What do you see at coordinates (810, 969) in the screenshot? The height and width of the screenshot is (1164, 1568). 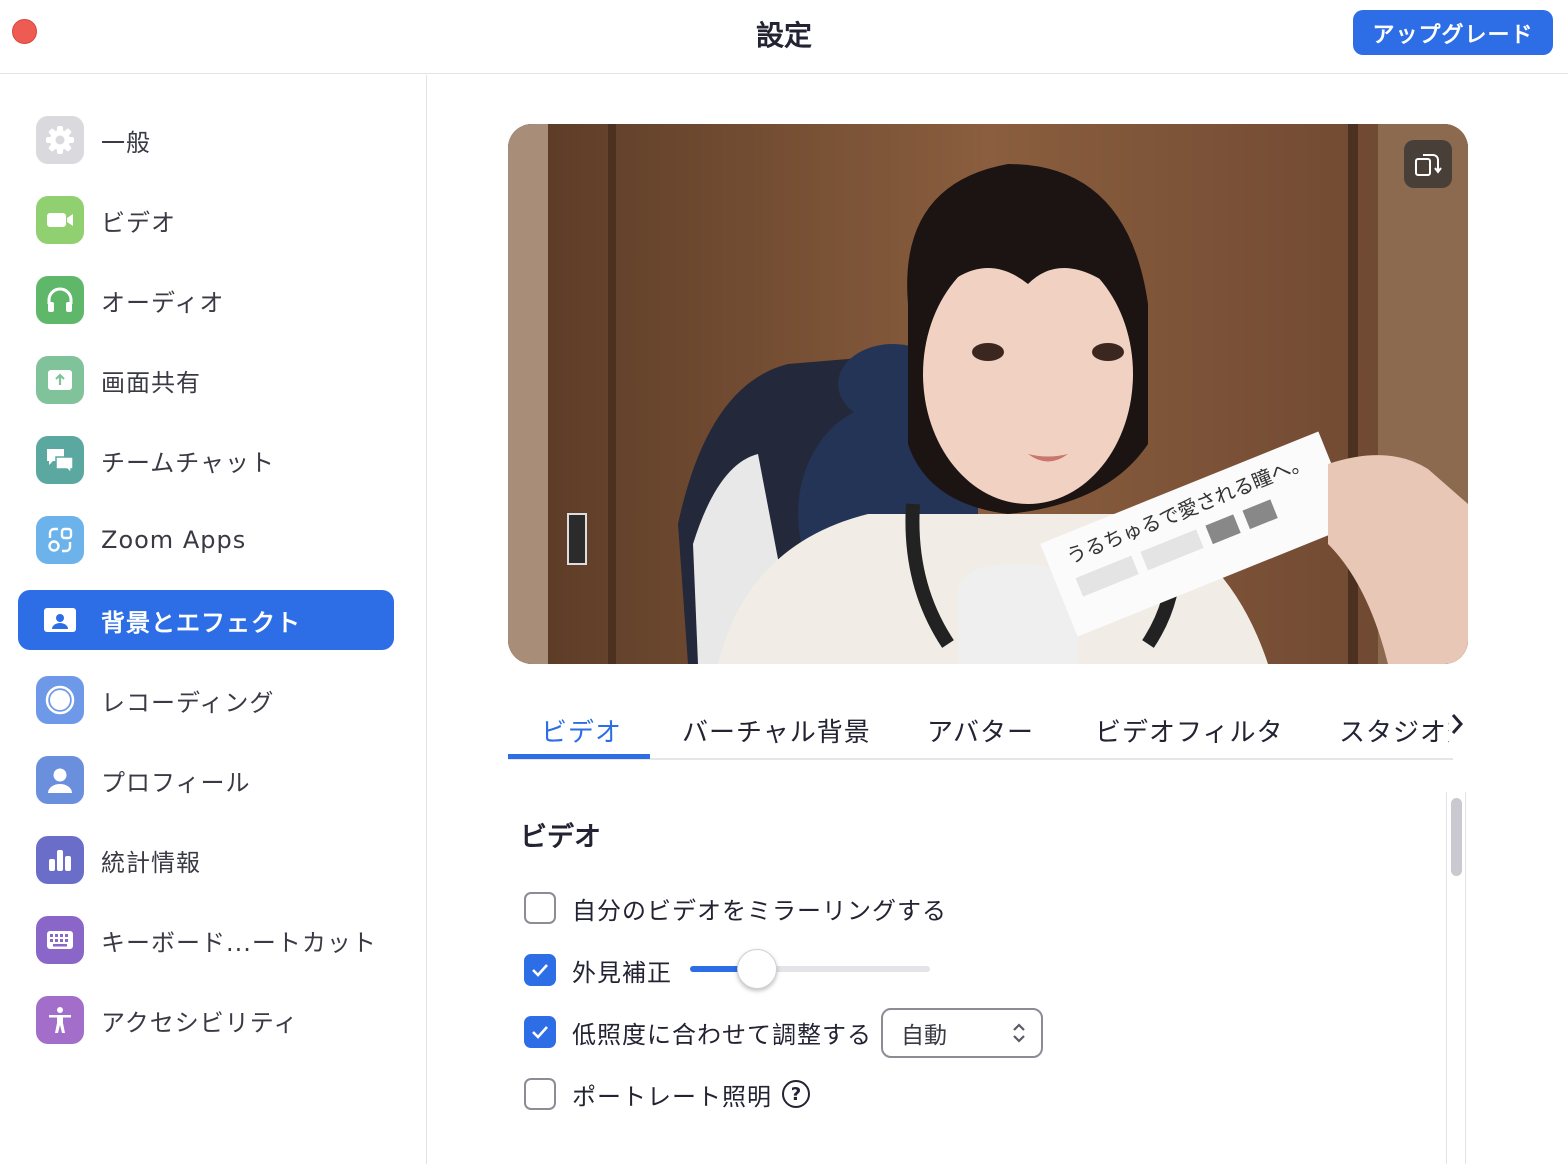 I see `touch-up-slider` at bounding box center [810, 969].